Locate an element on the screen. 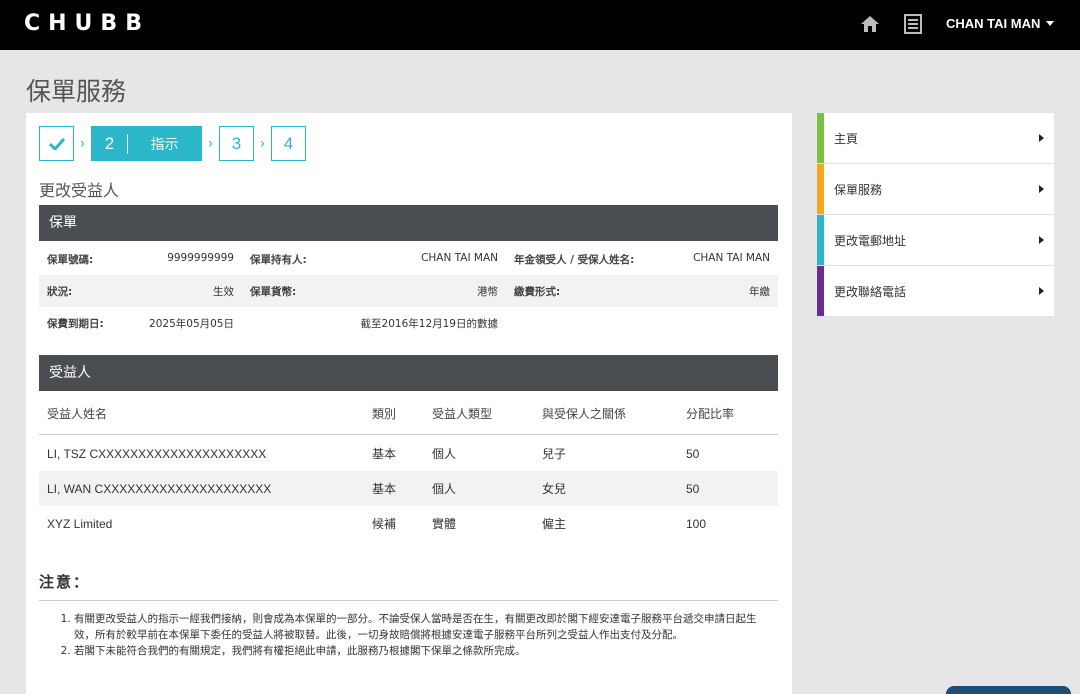  beneficiary-table-header: 受益人姓名 類別 受益人類型 與受保人之關係 分配比率 is located at coordinates (408, 414).